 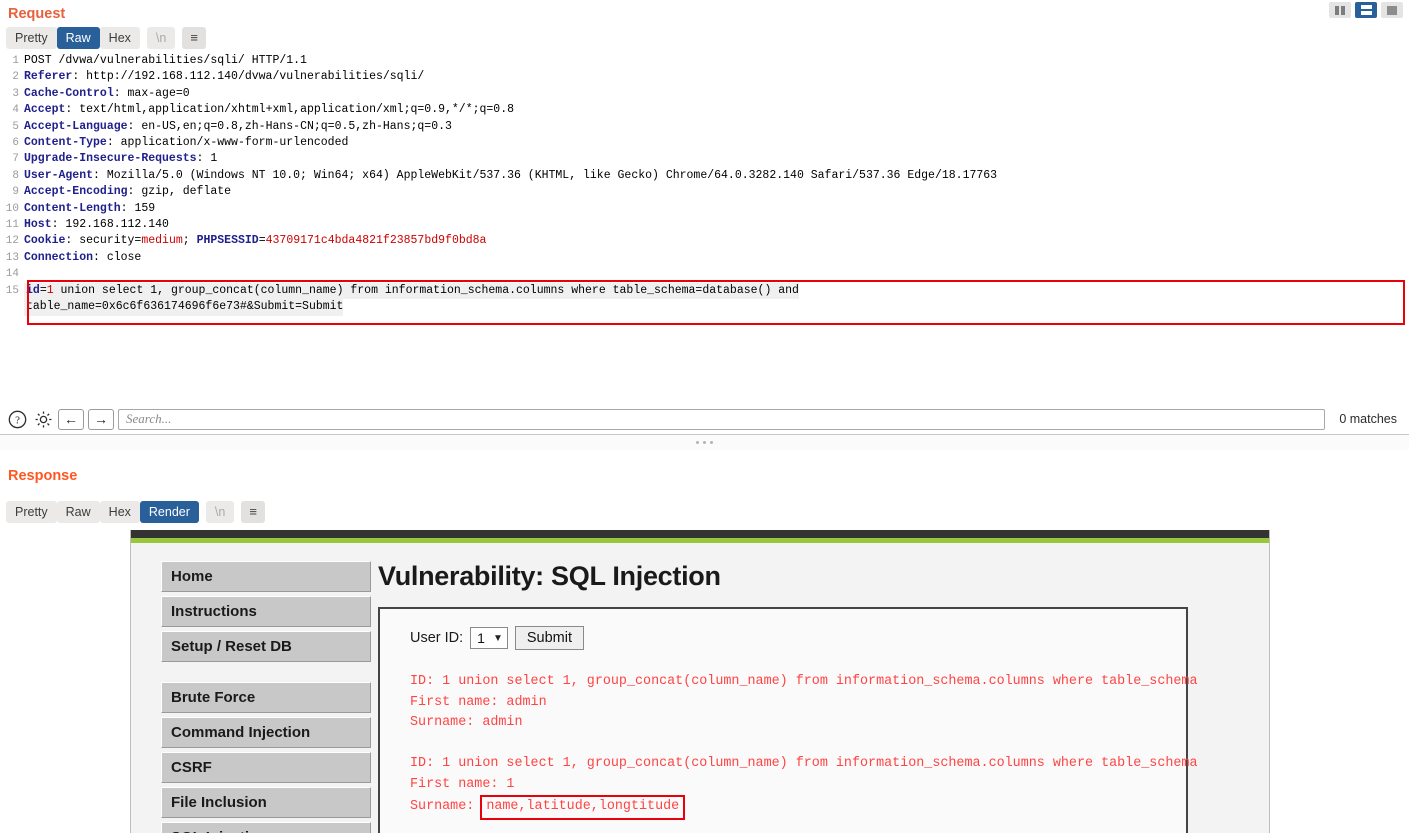 I want to click on line-number: 4, so click(x=15, y=110).